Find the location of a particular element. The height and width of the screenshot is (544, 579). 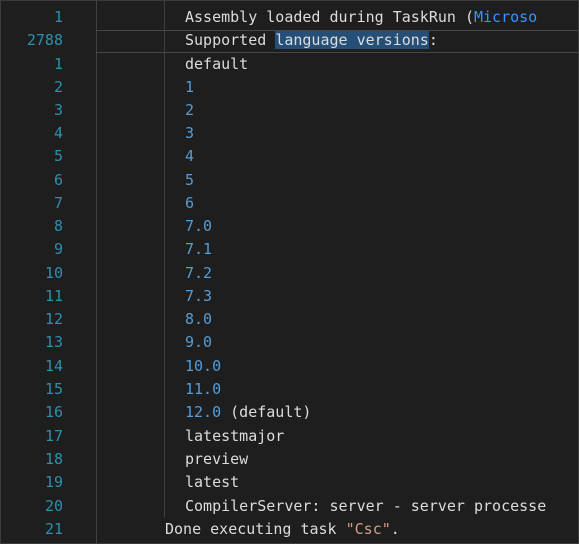

log-line: 21 Done executing task "Csc". is located at coordinates (289, 529).